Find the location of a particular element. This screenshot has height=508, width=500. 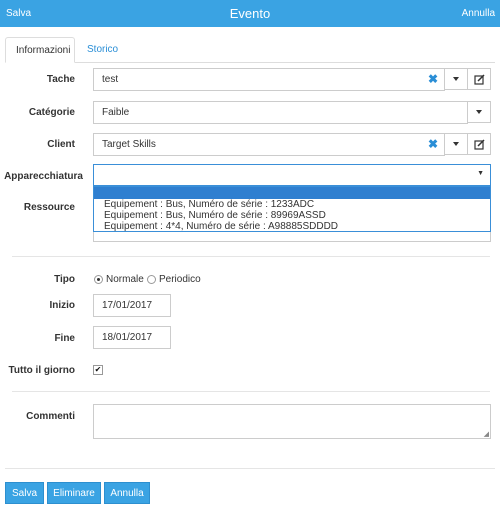

tutto-label: Tutto il giorno is located at coordinates (41, 370).